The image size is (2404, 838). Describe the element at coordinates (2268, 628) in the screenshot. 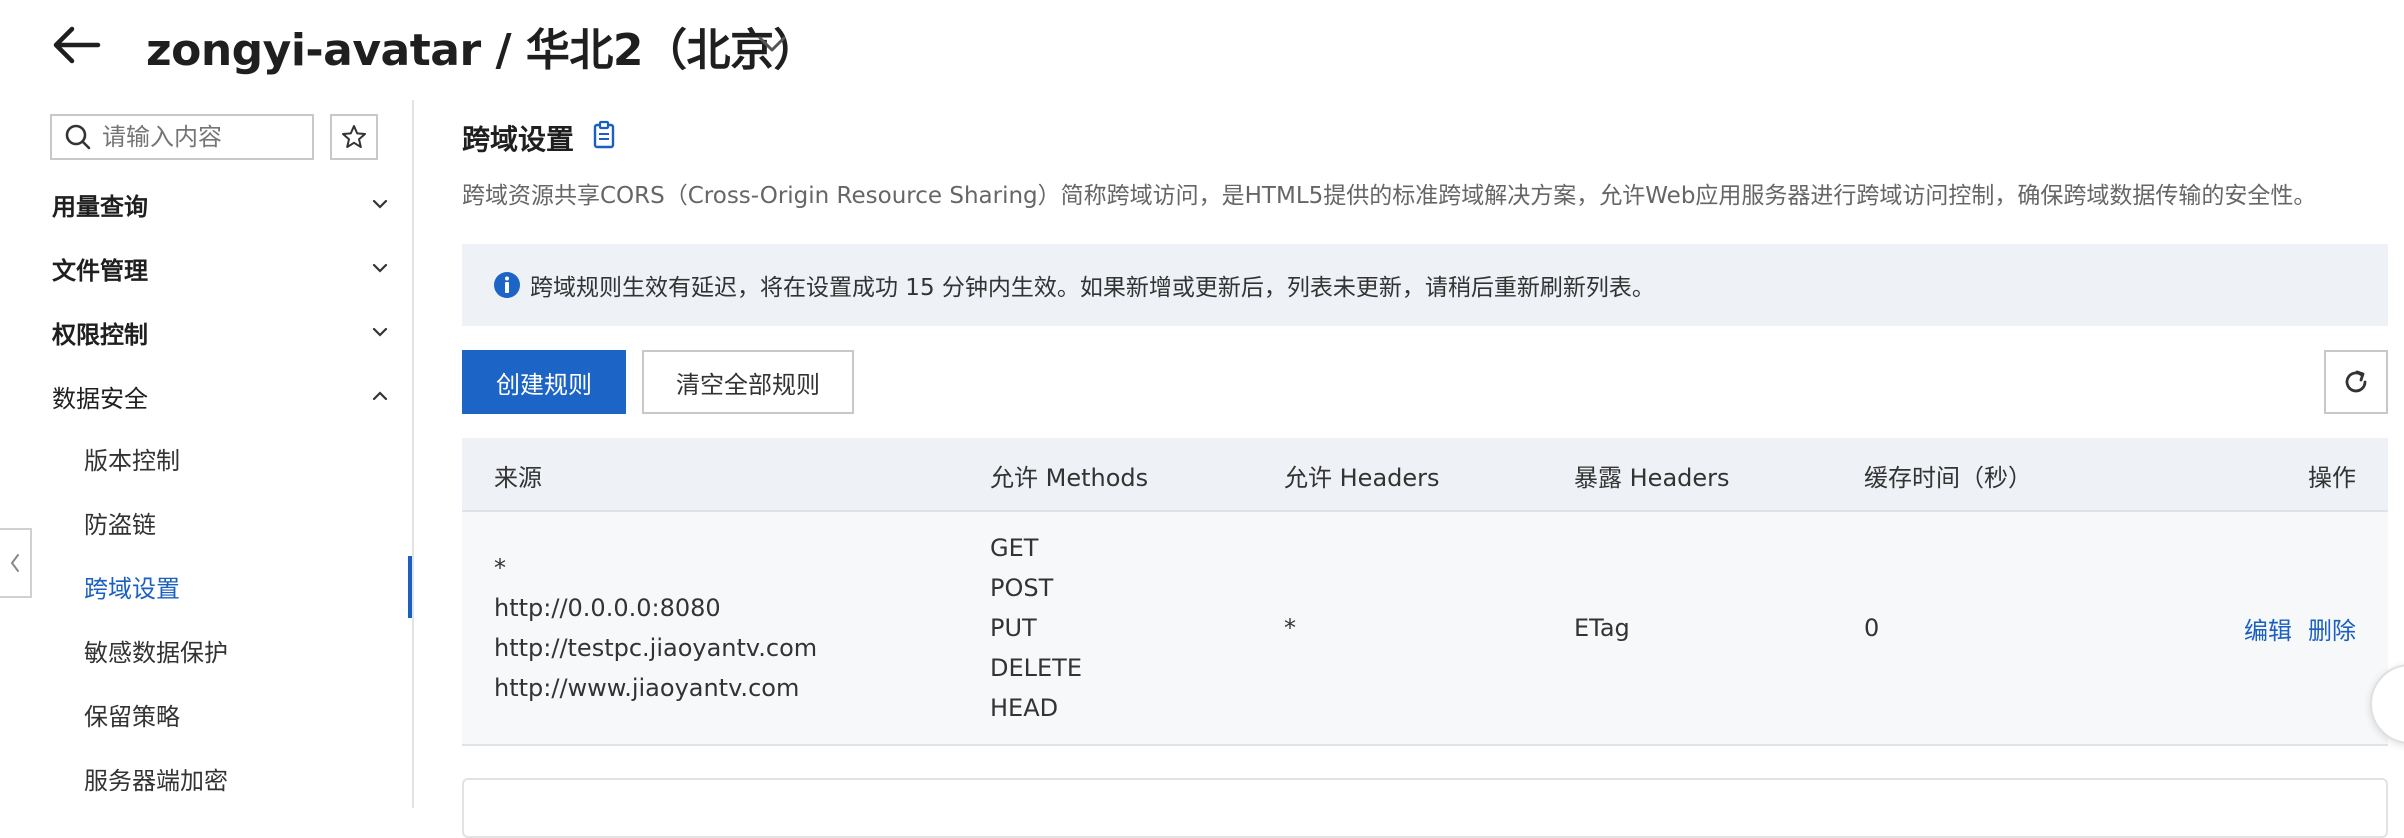

I see `edit-link: 编辑` at that location.